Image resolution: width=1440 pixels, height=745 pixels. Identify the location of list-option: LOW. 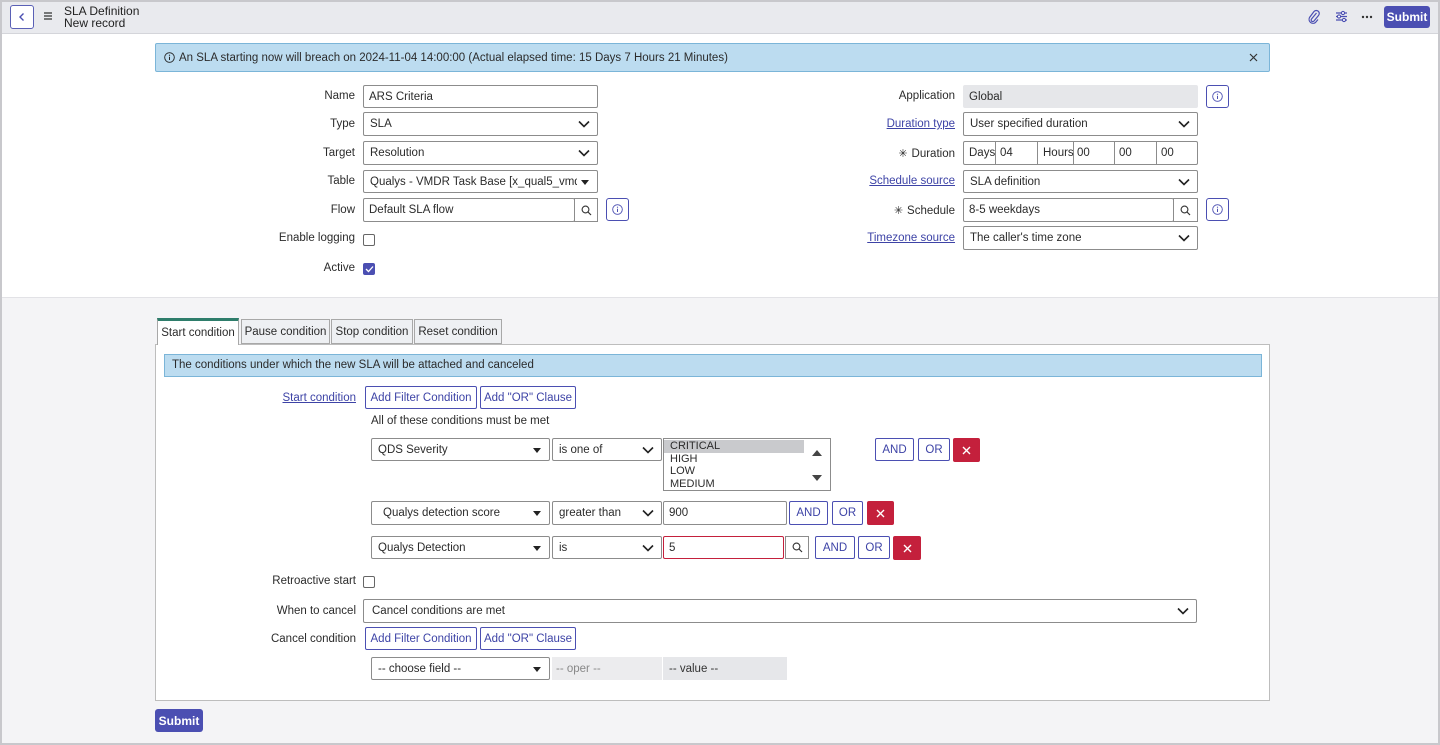
(734, 471).